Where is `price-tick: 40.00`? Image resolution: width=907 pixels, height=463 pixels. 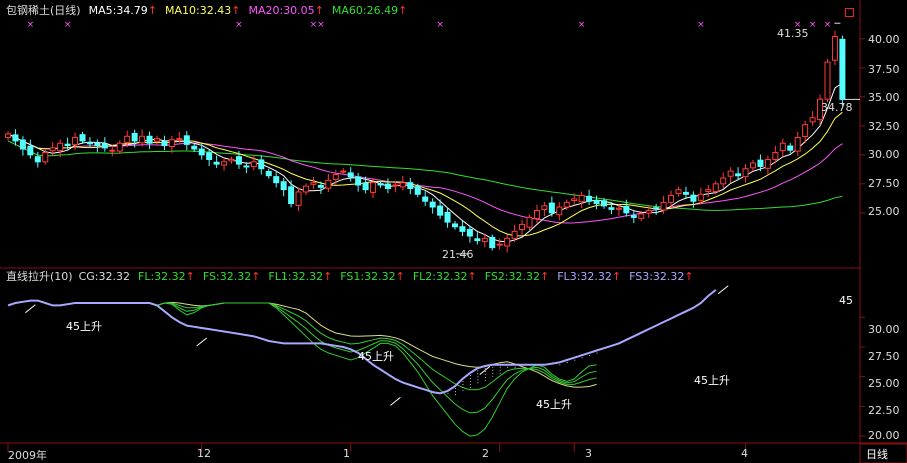 price-tick: 40.00 is located at coordinates (884, 39).